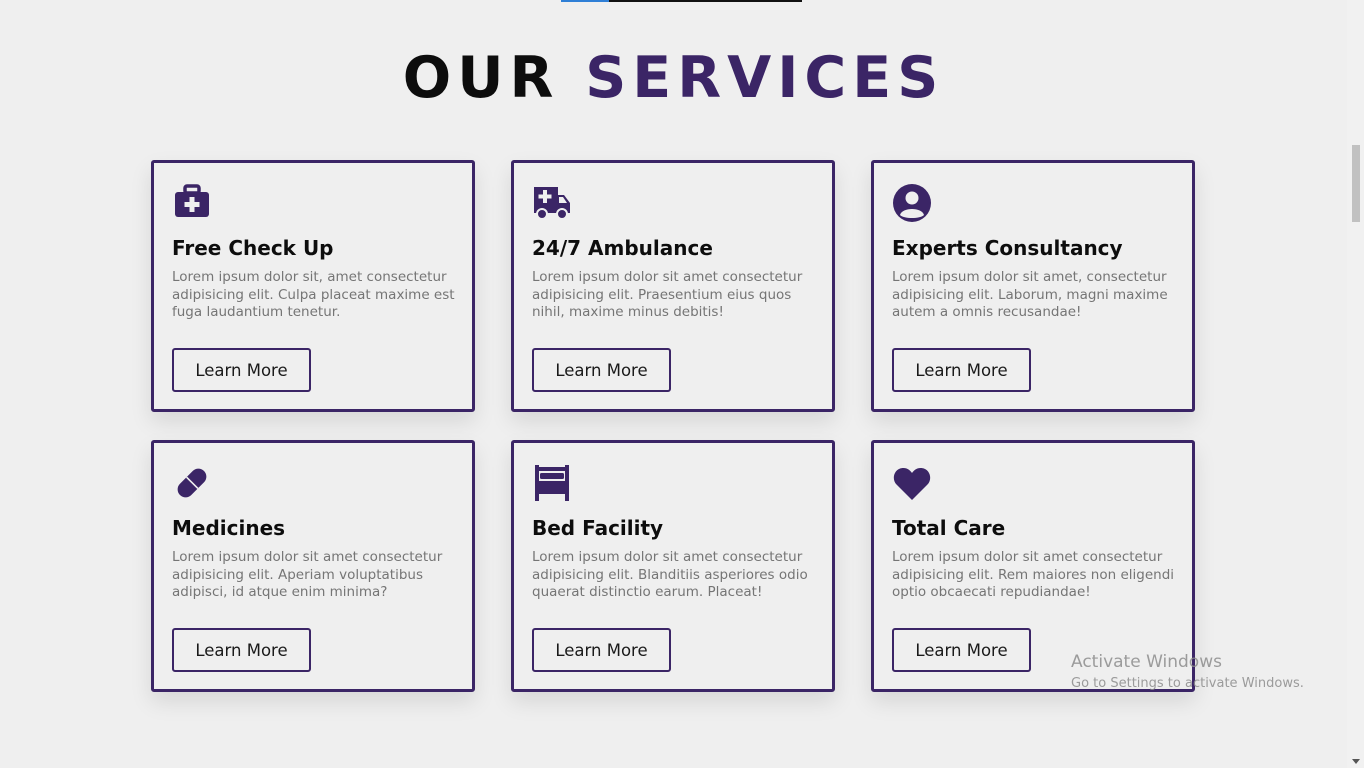  I want to click on service-title: Bed Facility, so click(598, 528).